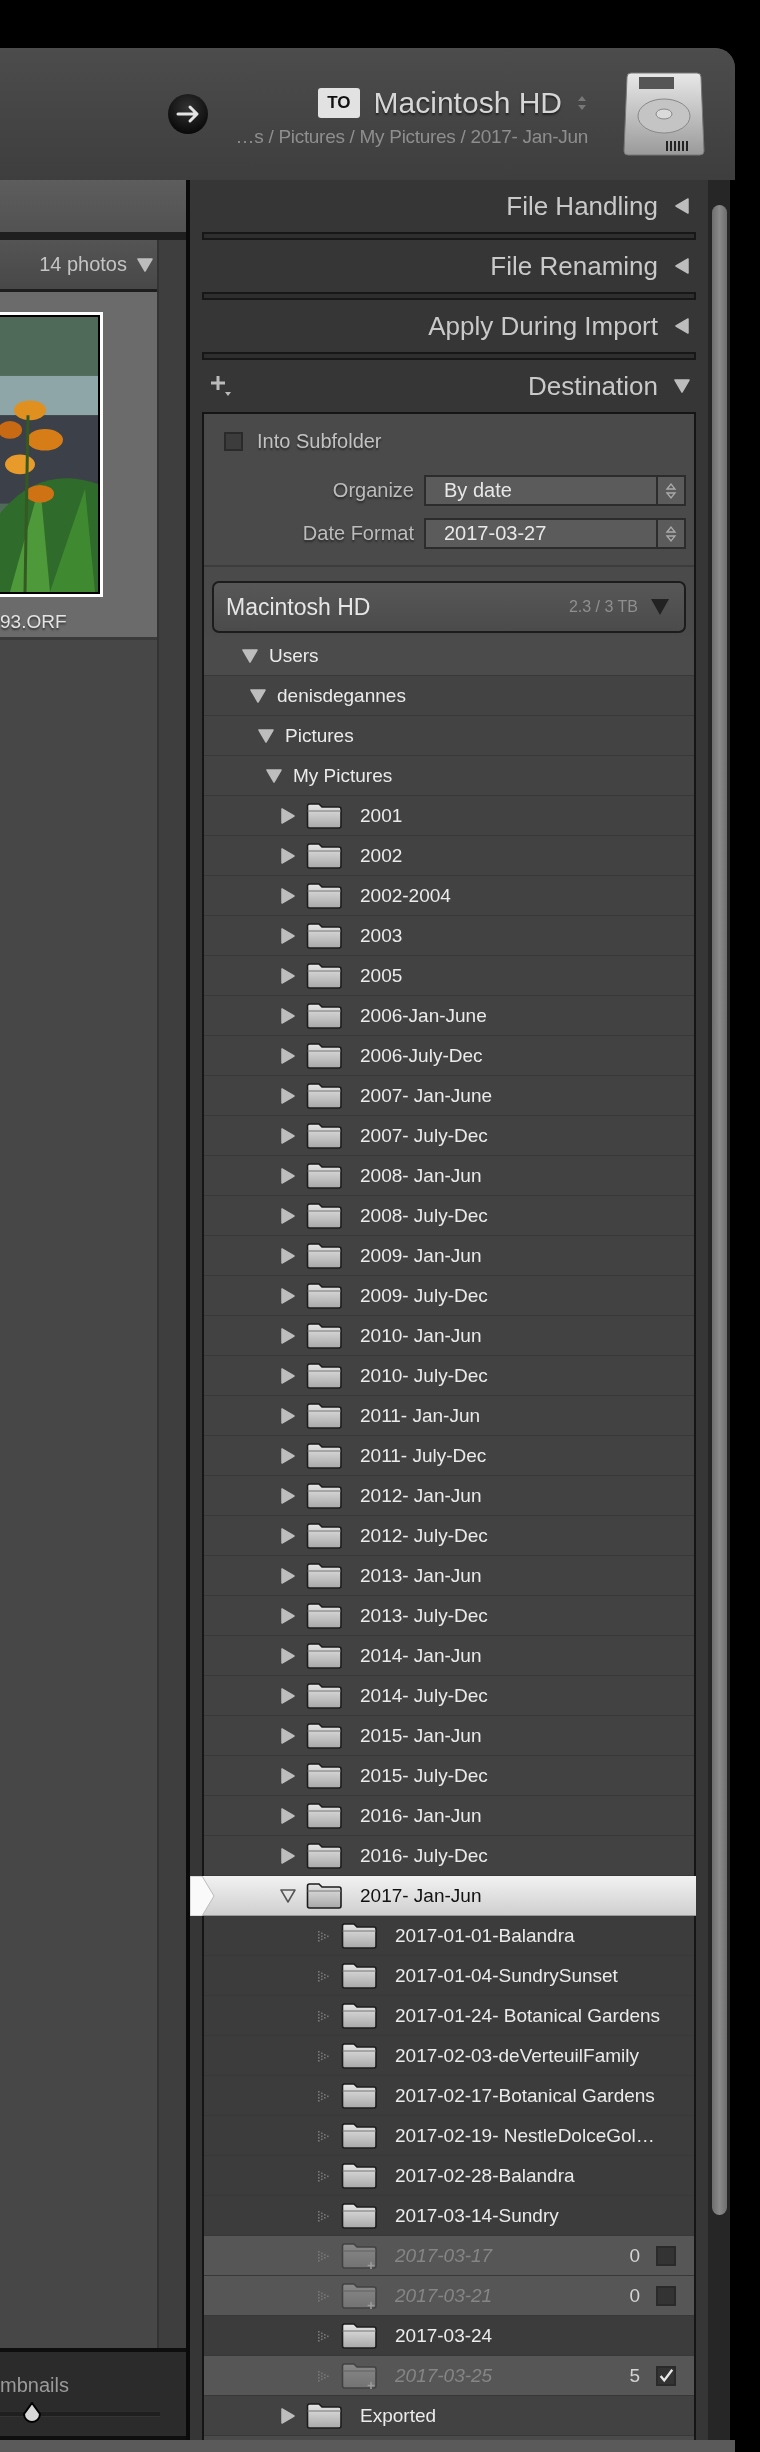  Describe the element at coordinates (449, 1096) in the screenshot. I see `folder-row: 2007- Jan-June` at that location.